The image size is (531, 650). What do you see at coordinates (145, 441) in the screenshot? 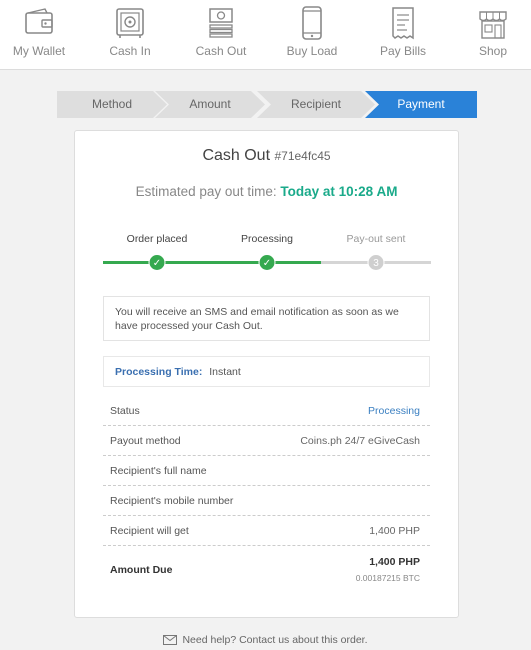
I see `detail-label: Payout method` at bounding box center [145, 441].